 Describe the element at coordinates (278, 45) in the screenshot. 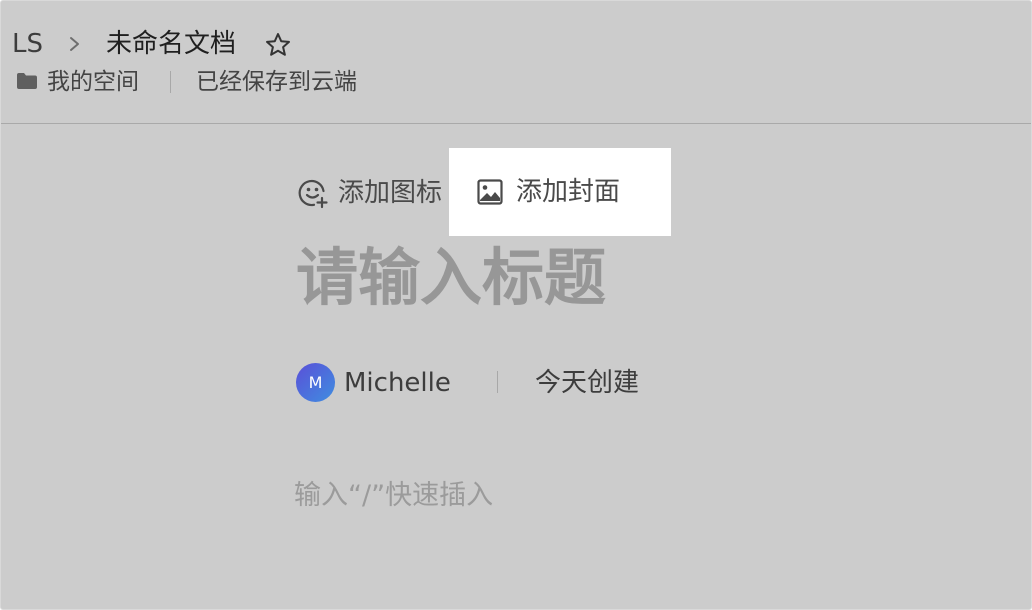

I see `star-icon` at that location.